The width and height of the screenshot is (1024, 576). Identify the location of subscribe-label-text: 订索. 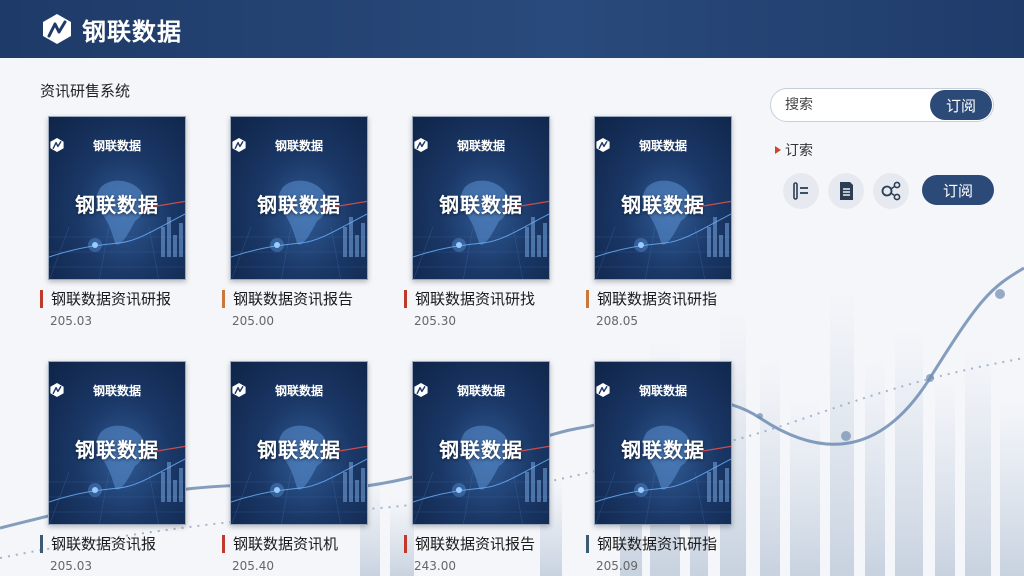
(799, 151).